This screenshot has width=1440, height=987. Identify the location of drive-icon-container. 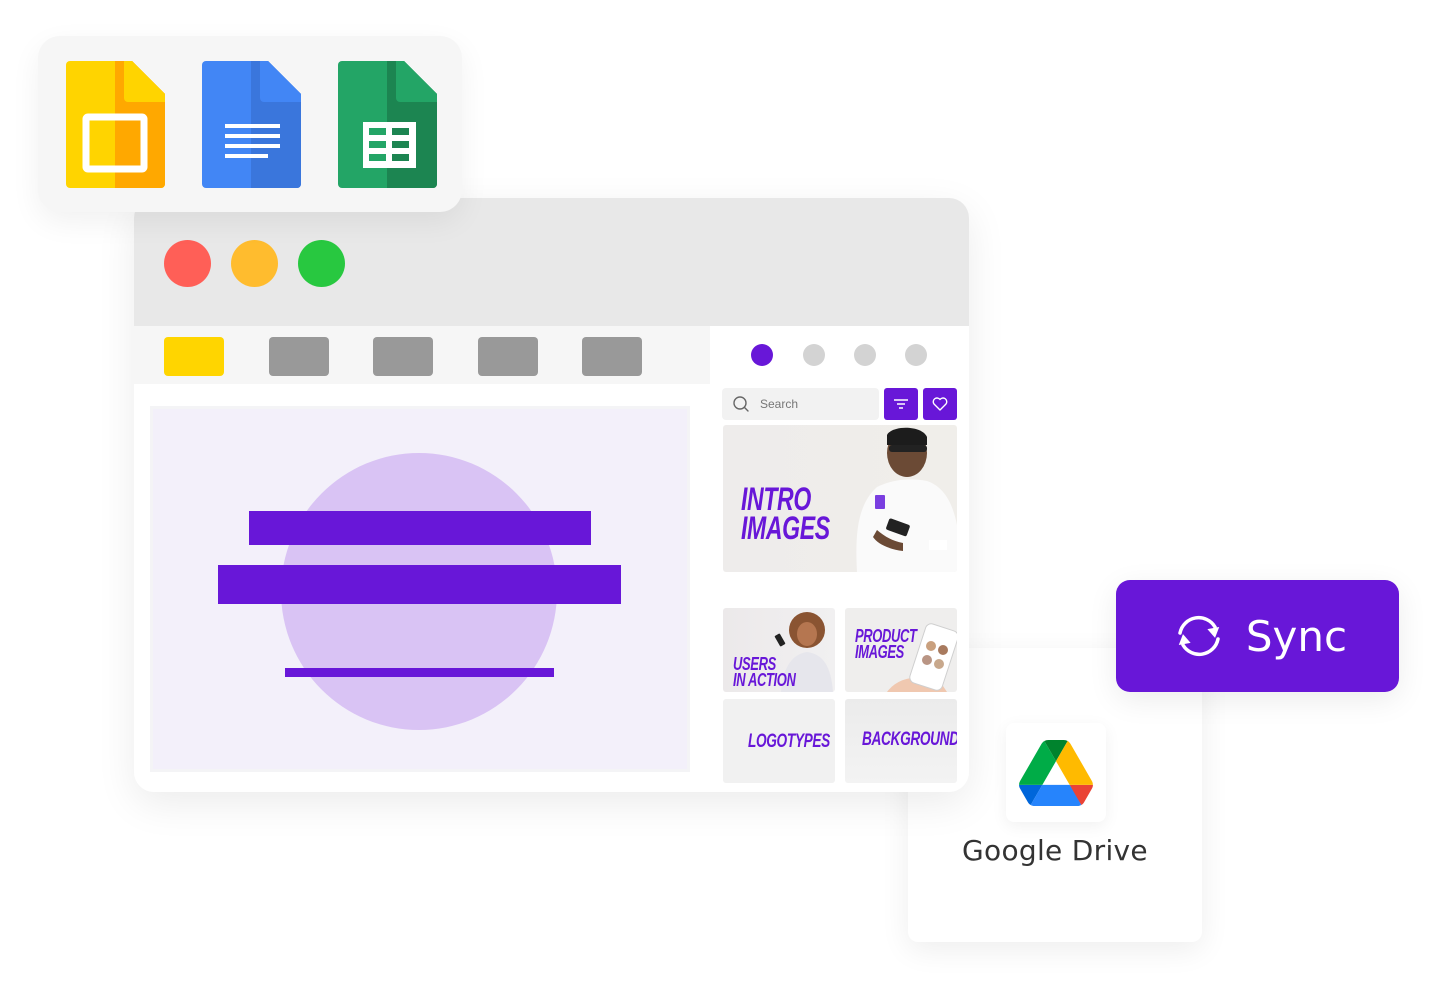
(1056, 772).